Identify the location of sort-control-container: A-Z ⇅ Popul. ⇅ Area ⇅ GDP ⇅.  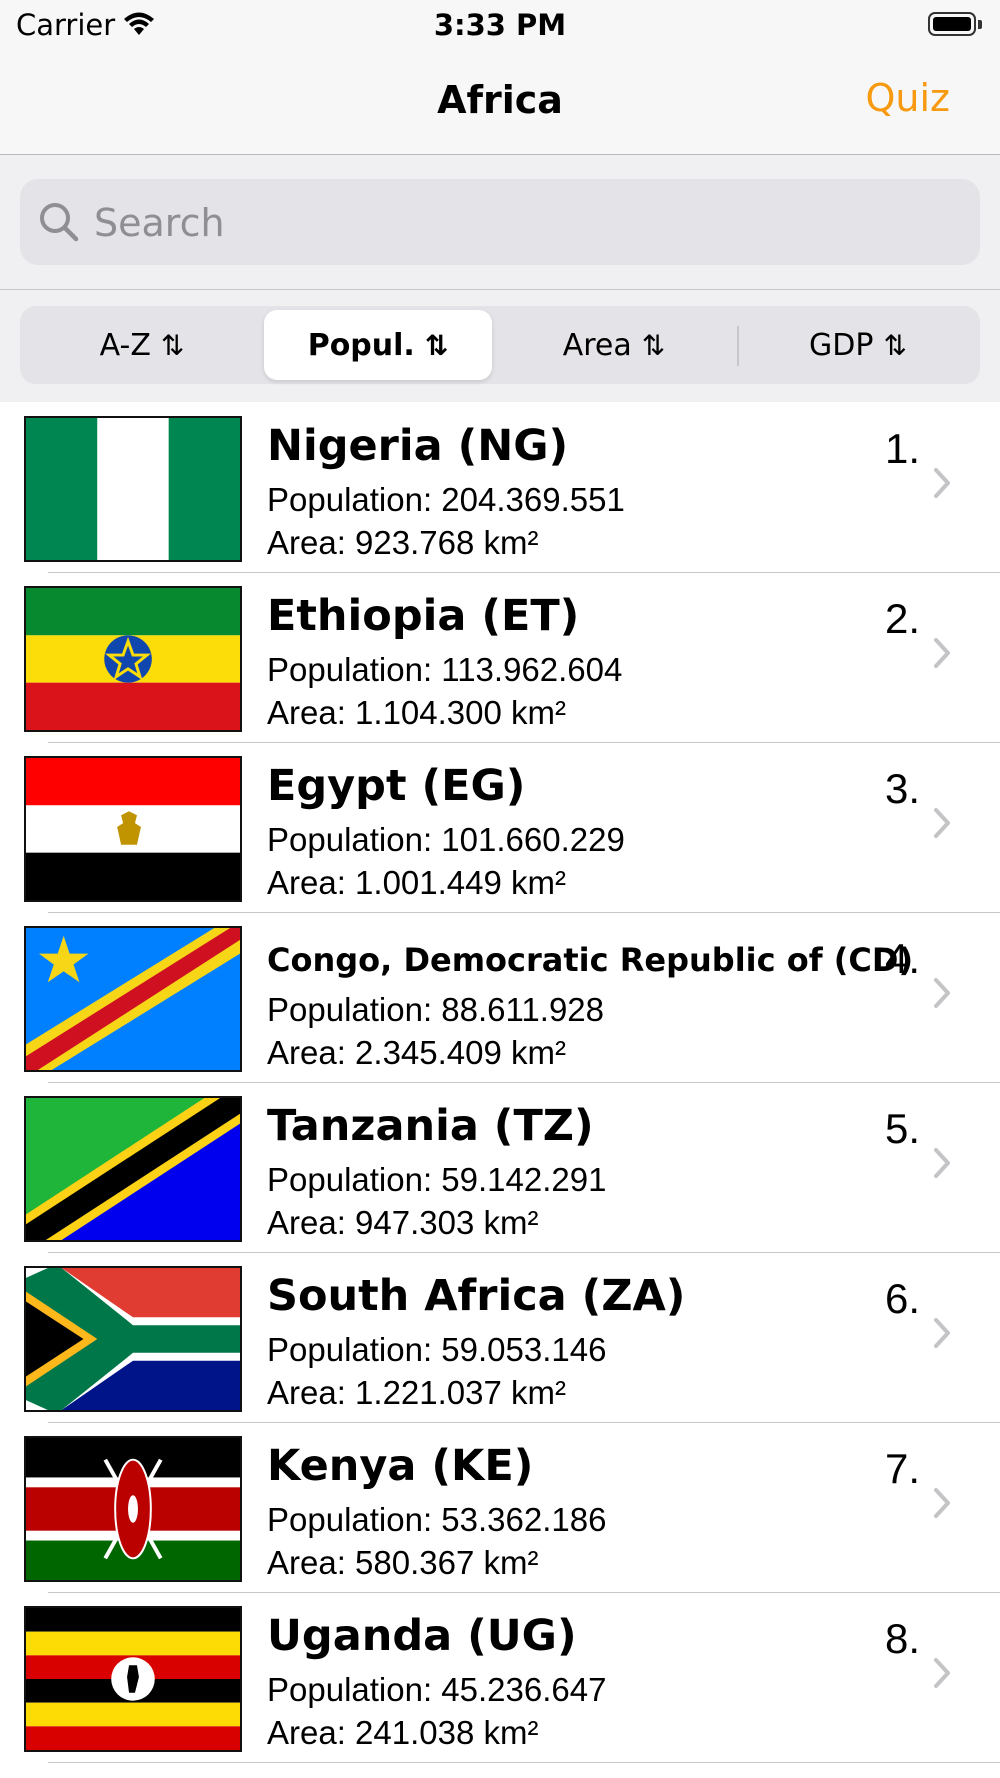
(500, 346).